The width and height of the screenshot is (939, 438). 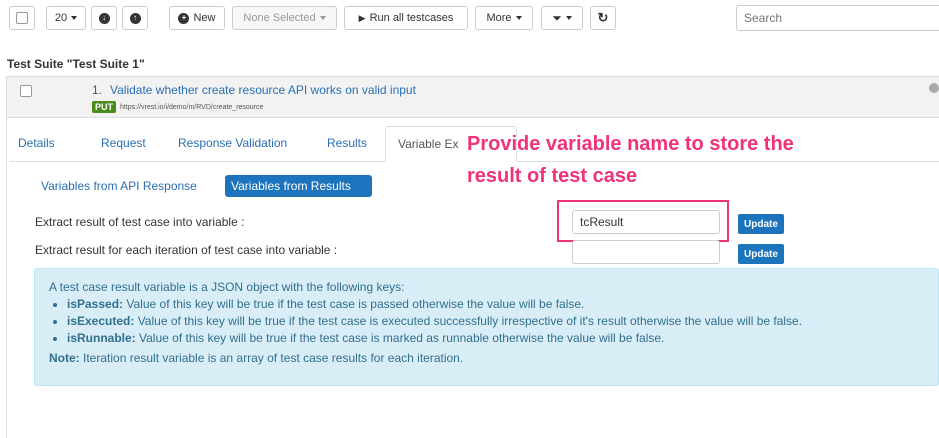 I want to click on run-all-testcases-button: ▶ Run all testcases, so click(x=406, y=18).